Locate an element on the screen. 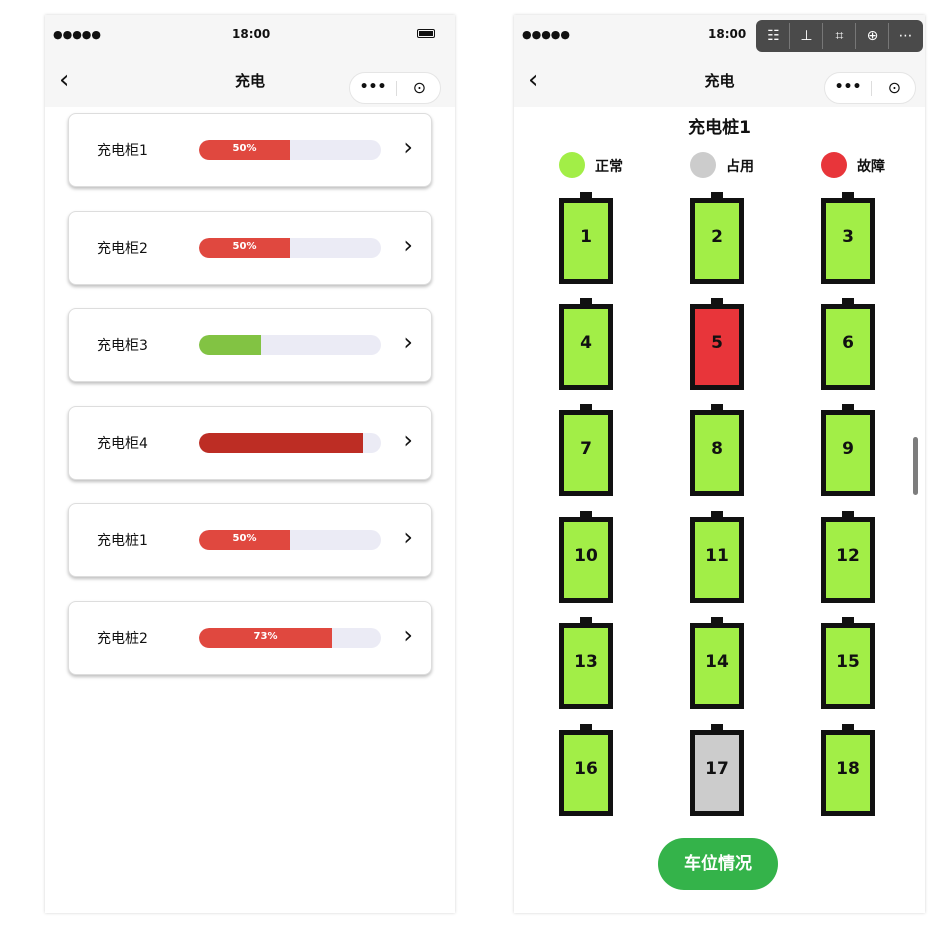  cabinet-card: 充电柜3 › is located at coordinates (250, 345).